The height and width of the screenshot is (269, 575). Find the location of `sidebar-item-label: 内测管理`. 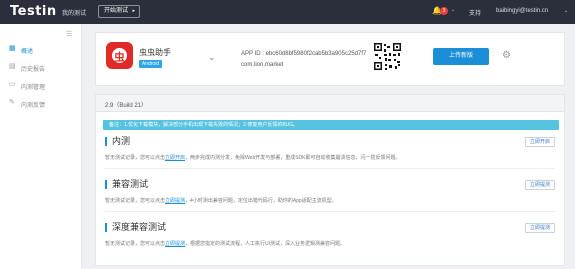

sidebar-item-label: 内测管理 is located at coordinates (33, 88).